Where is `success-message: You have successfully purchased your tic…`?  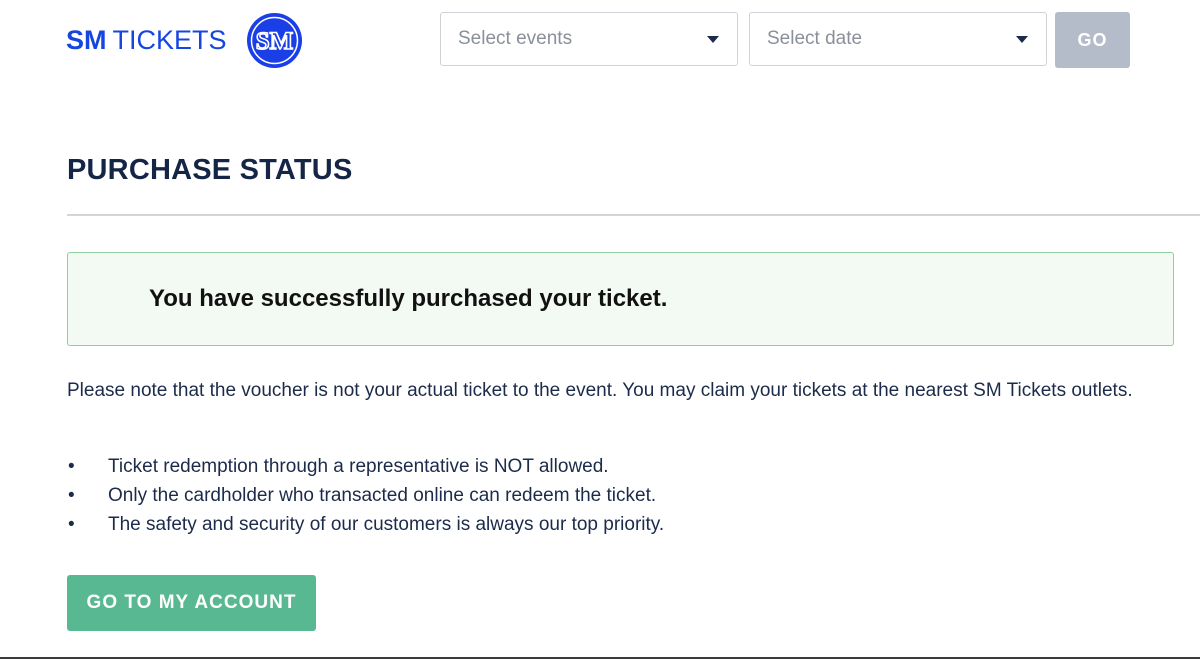
success-message: You have successfully purchased your tic… is located at coordinates (408, 298).